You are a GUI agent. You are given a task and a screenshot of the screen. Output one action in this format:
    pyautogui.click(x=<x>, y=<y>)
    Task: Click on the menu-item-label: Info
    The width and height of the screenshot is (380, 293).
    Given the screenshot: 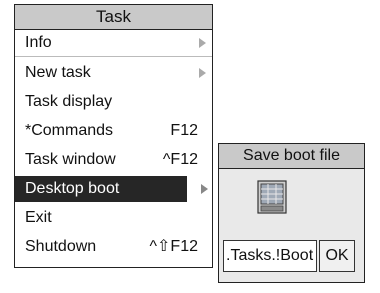 What is the action you would take?
    pyautogui.click(x=38, y=42)
    